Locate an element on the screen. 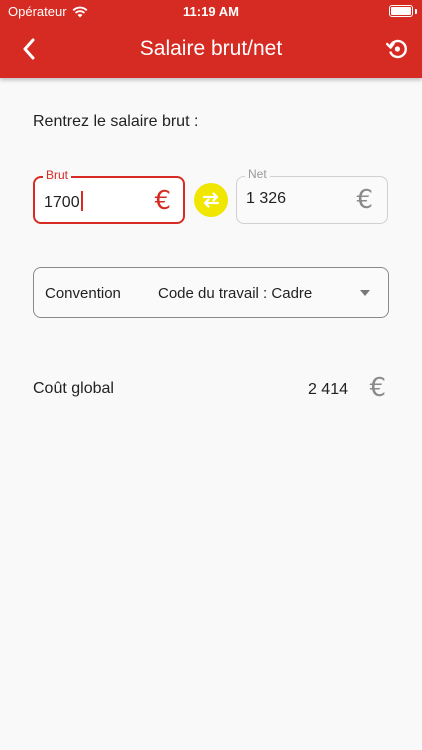 This screenshot has height=750, width=422. swap-button is located at coordinates (211, 200).